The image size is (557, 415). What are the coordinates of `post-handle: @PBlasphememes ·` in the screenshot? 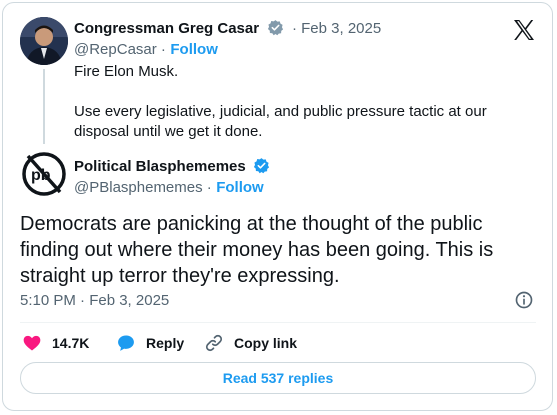 It's located at (143, 187).